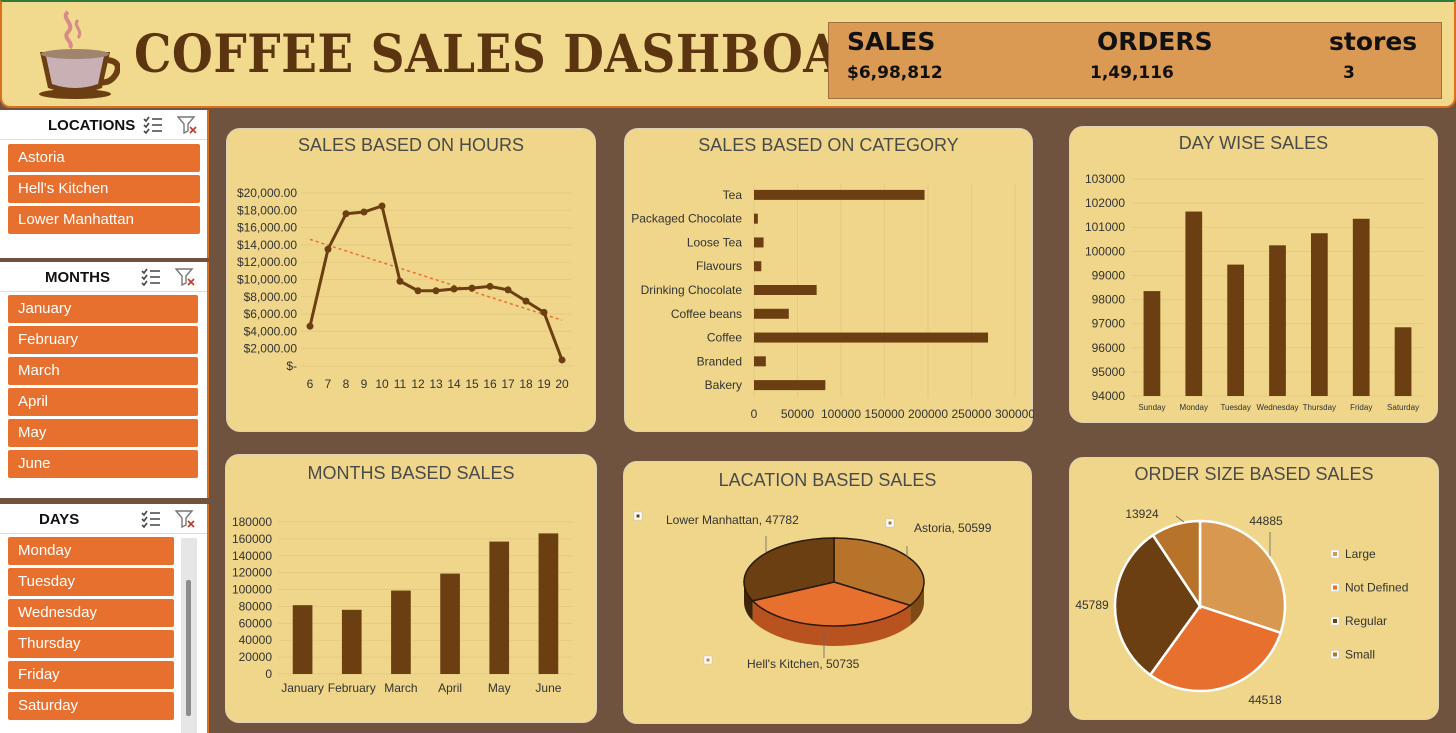 The width and height of the screenshot is (1456, 733). What do you see at coordinates (1360, 655) in the screenshot?
I see `legend-label: Small` at bounding box center [1360, 655].